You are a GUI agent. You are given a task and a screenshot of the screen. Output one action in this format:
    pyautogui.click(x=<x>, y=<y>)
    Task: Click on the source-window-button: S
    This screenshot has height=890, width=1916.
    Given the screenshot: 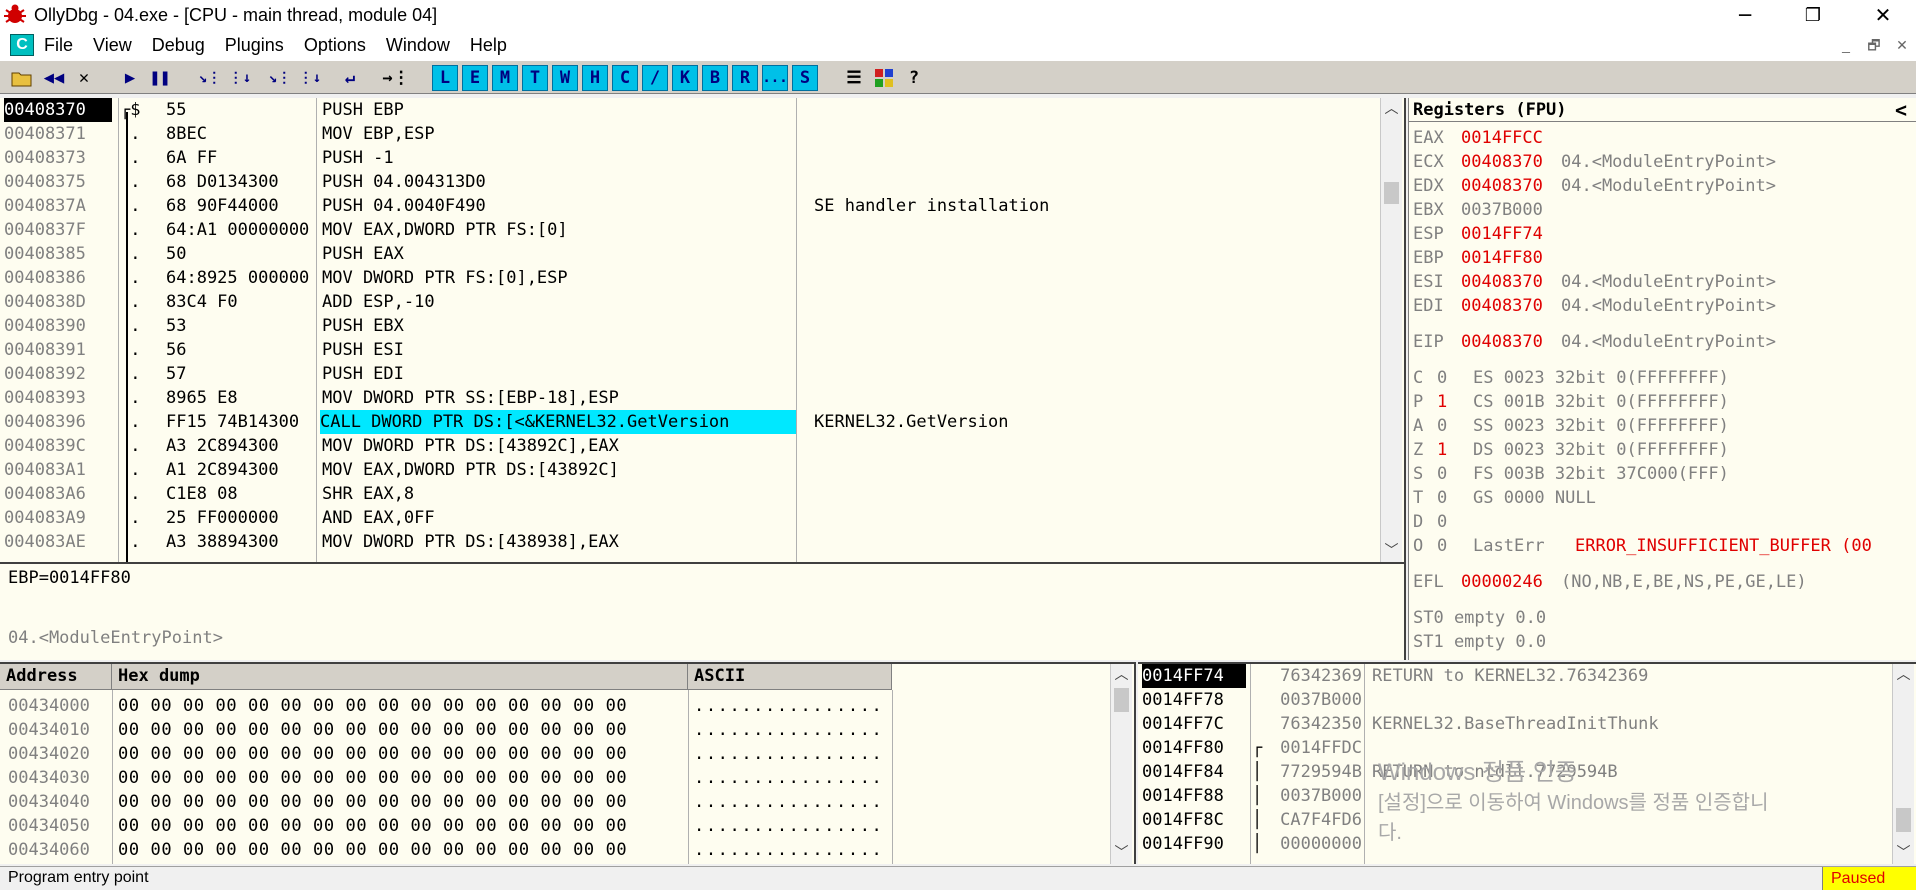 What is the action you would take?
    pyautogui.click(x=805, y=78)
    